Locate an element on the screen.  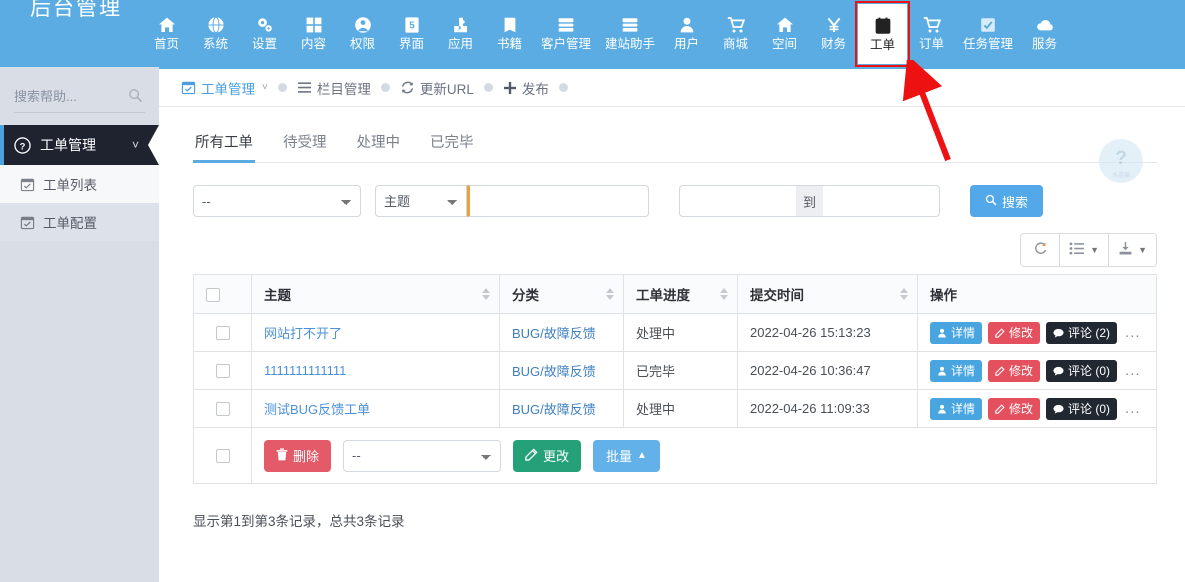
bulk-action-select: -- is located at coordinates (422, 455).